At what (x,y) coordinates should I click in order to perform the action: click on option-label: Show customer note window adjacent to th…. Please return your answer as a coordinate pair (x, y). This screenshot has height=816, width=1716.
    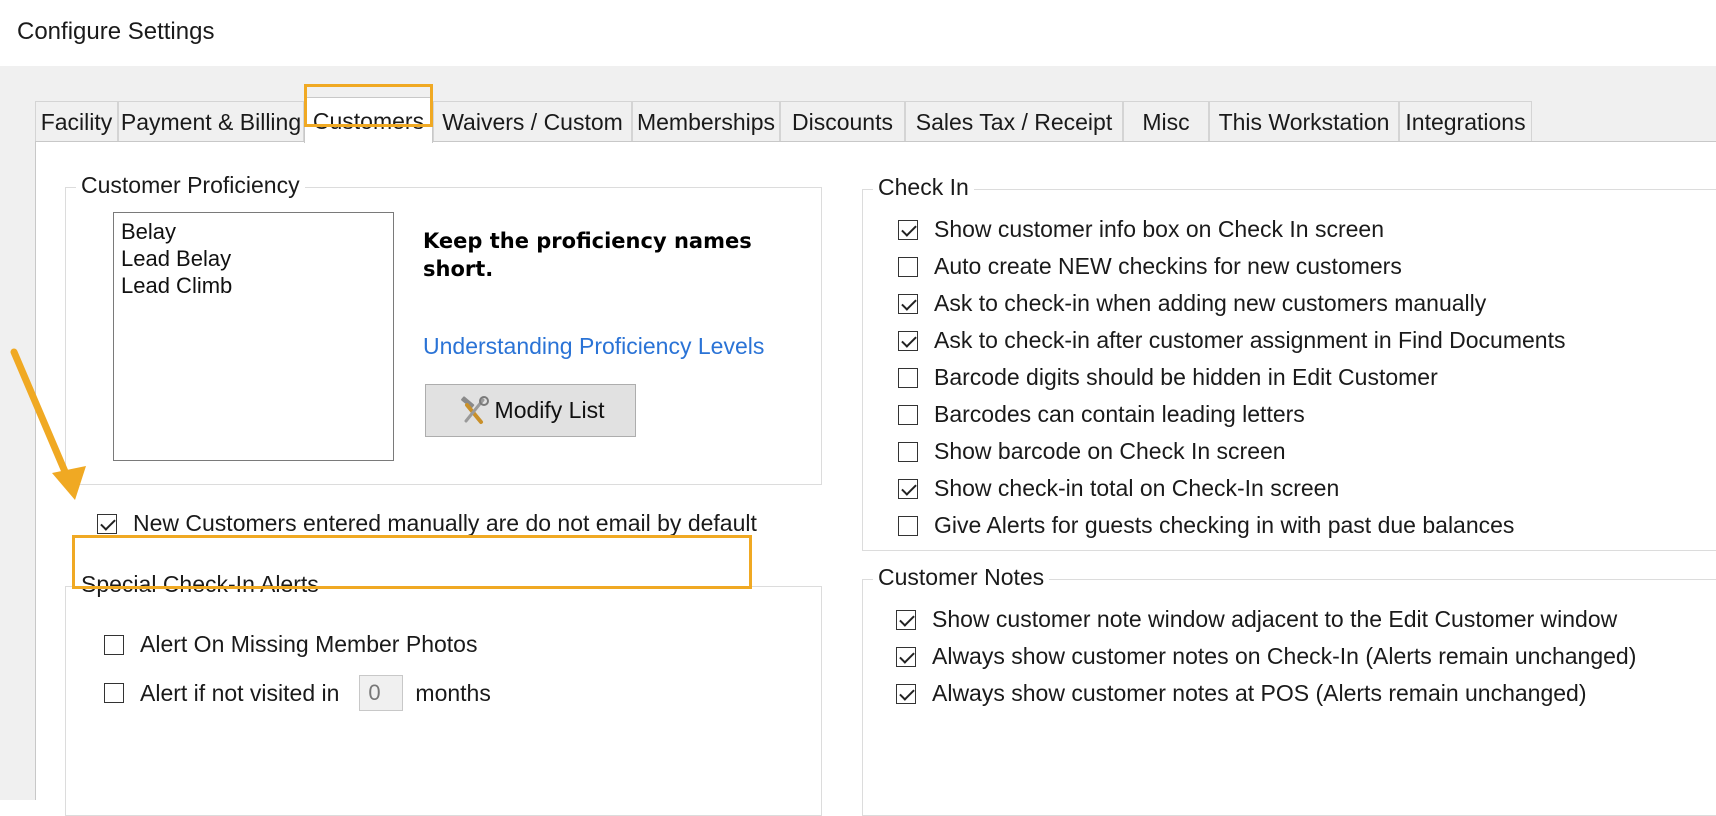
    Looking at the image, I should click on (1275, 619).